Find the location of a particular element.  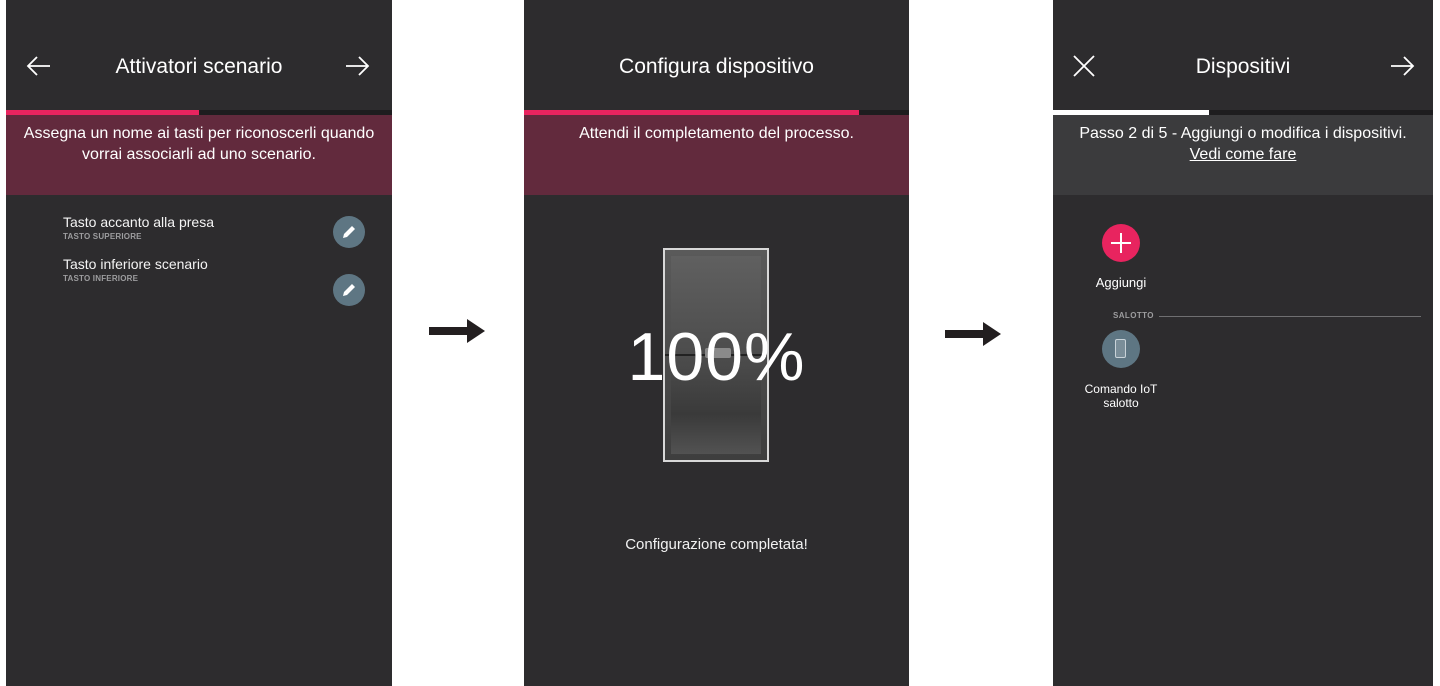

divider is located at coordinates (1290, 316).